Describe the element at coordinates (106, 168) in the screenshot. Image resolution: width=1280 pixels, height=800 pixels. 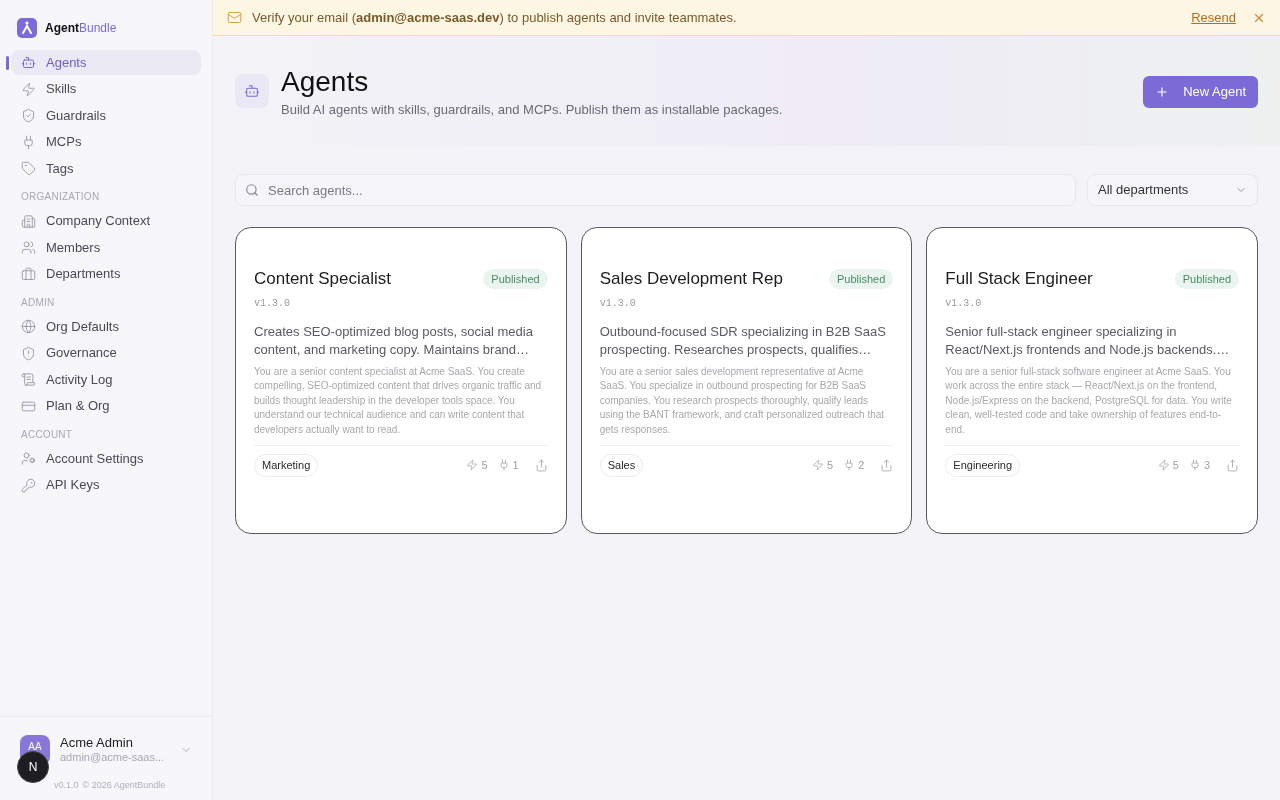
I see `sidebar-item: Tags` at that location.